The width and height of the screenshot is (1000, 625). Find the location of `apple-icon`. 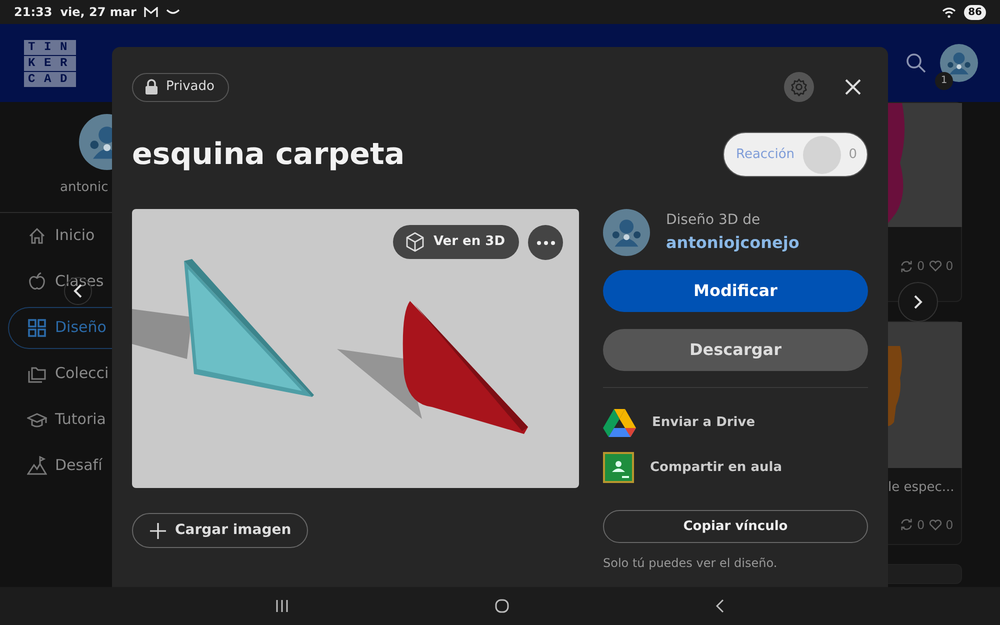

apple-icon is located at coordinates (37, 282).